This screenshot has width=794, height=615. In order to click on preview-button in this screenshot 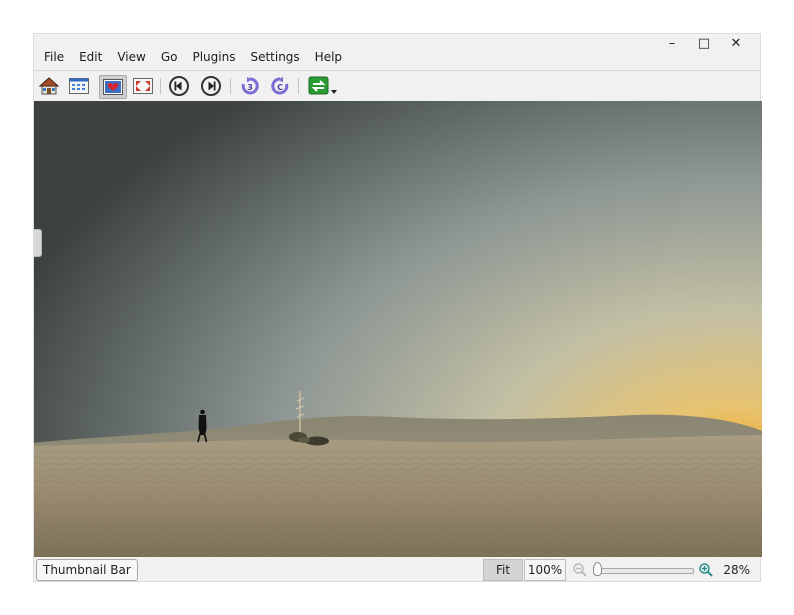, I will do `click(113, 87)`.